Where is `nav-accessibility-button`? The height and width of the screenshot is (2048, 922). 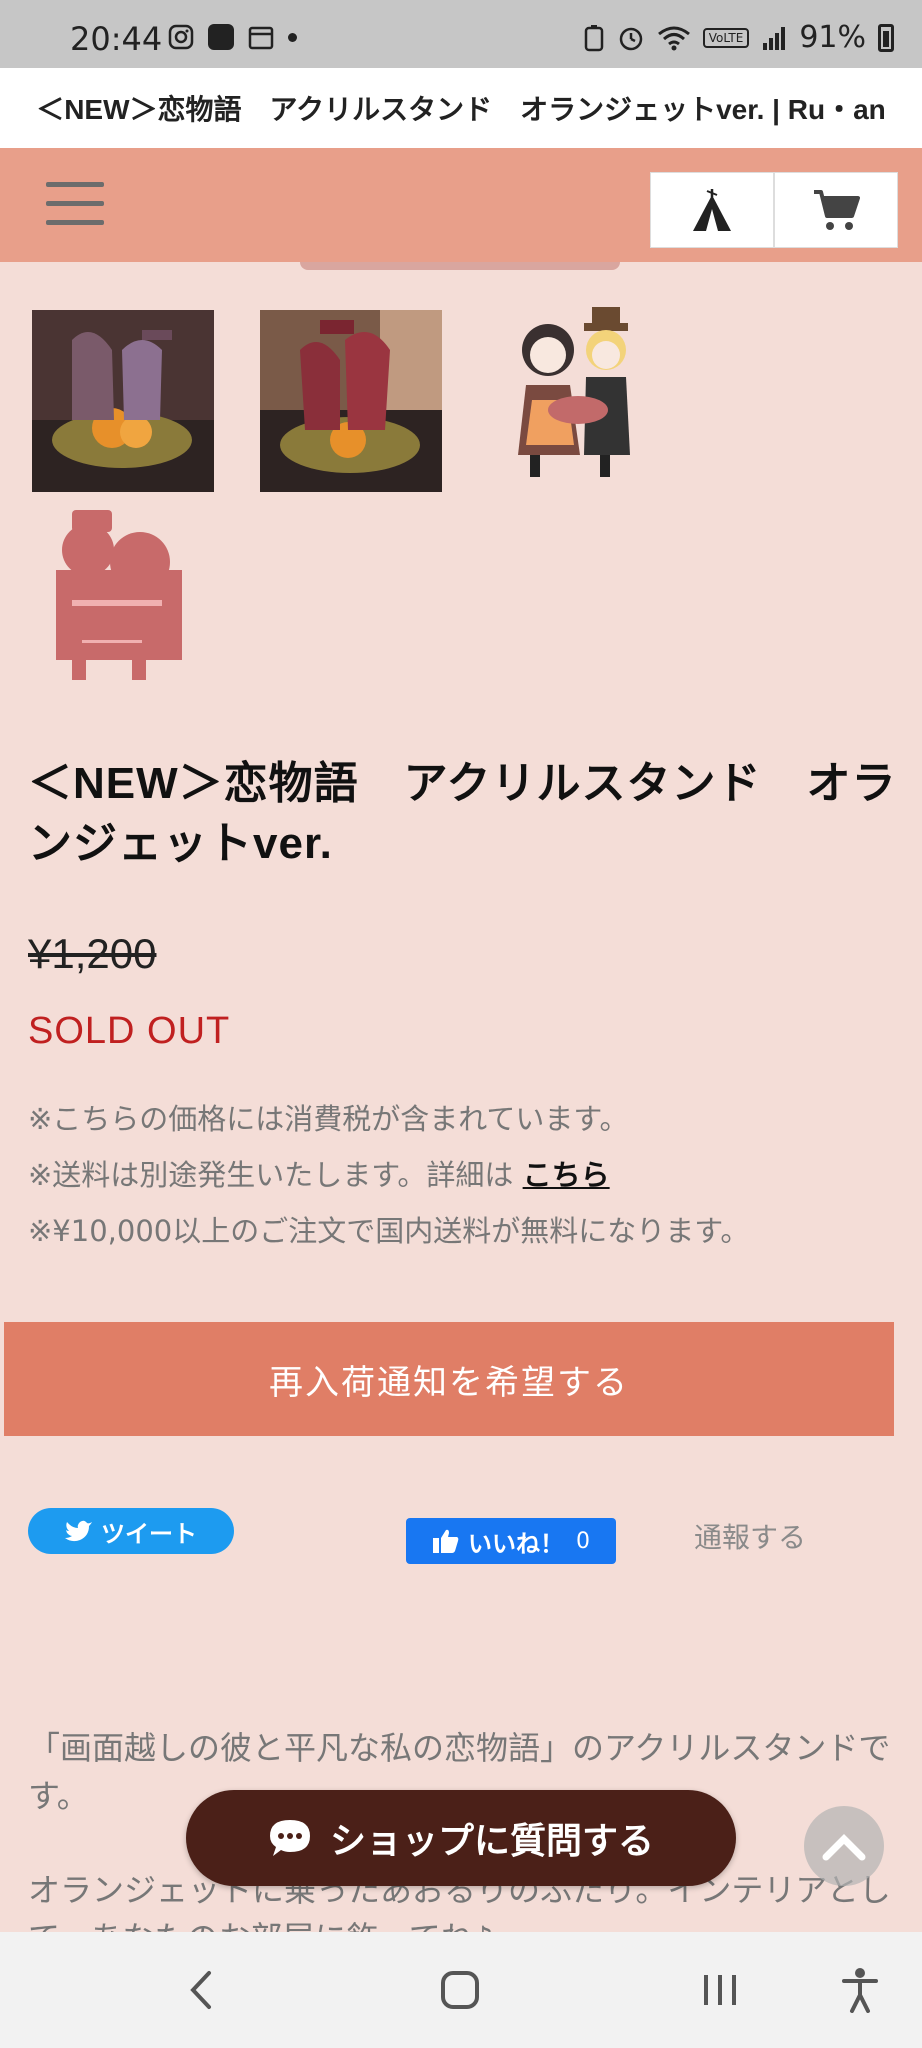
nav-accessibility-button is located at coordinates (860, 1990).